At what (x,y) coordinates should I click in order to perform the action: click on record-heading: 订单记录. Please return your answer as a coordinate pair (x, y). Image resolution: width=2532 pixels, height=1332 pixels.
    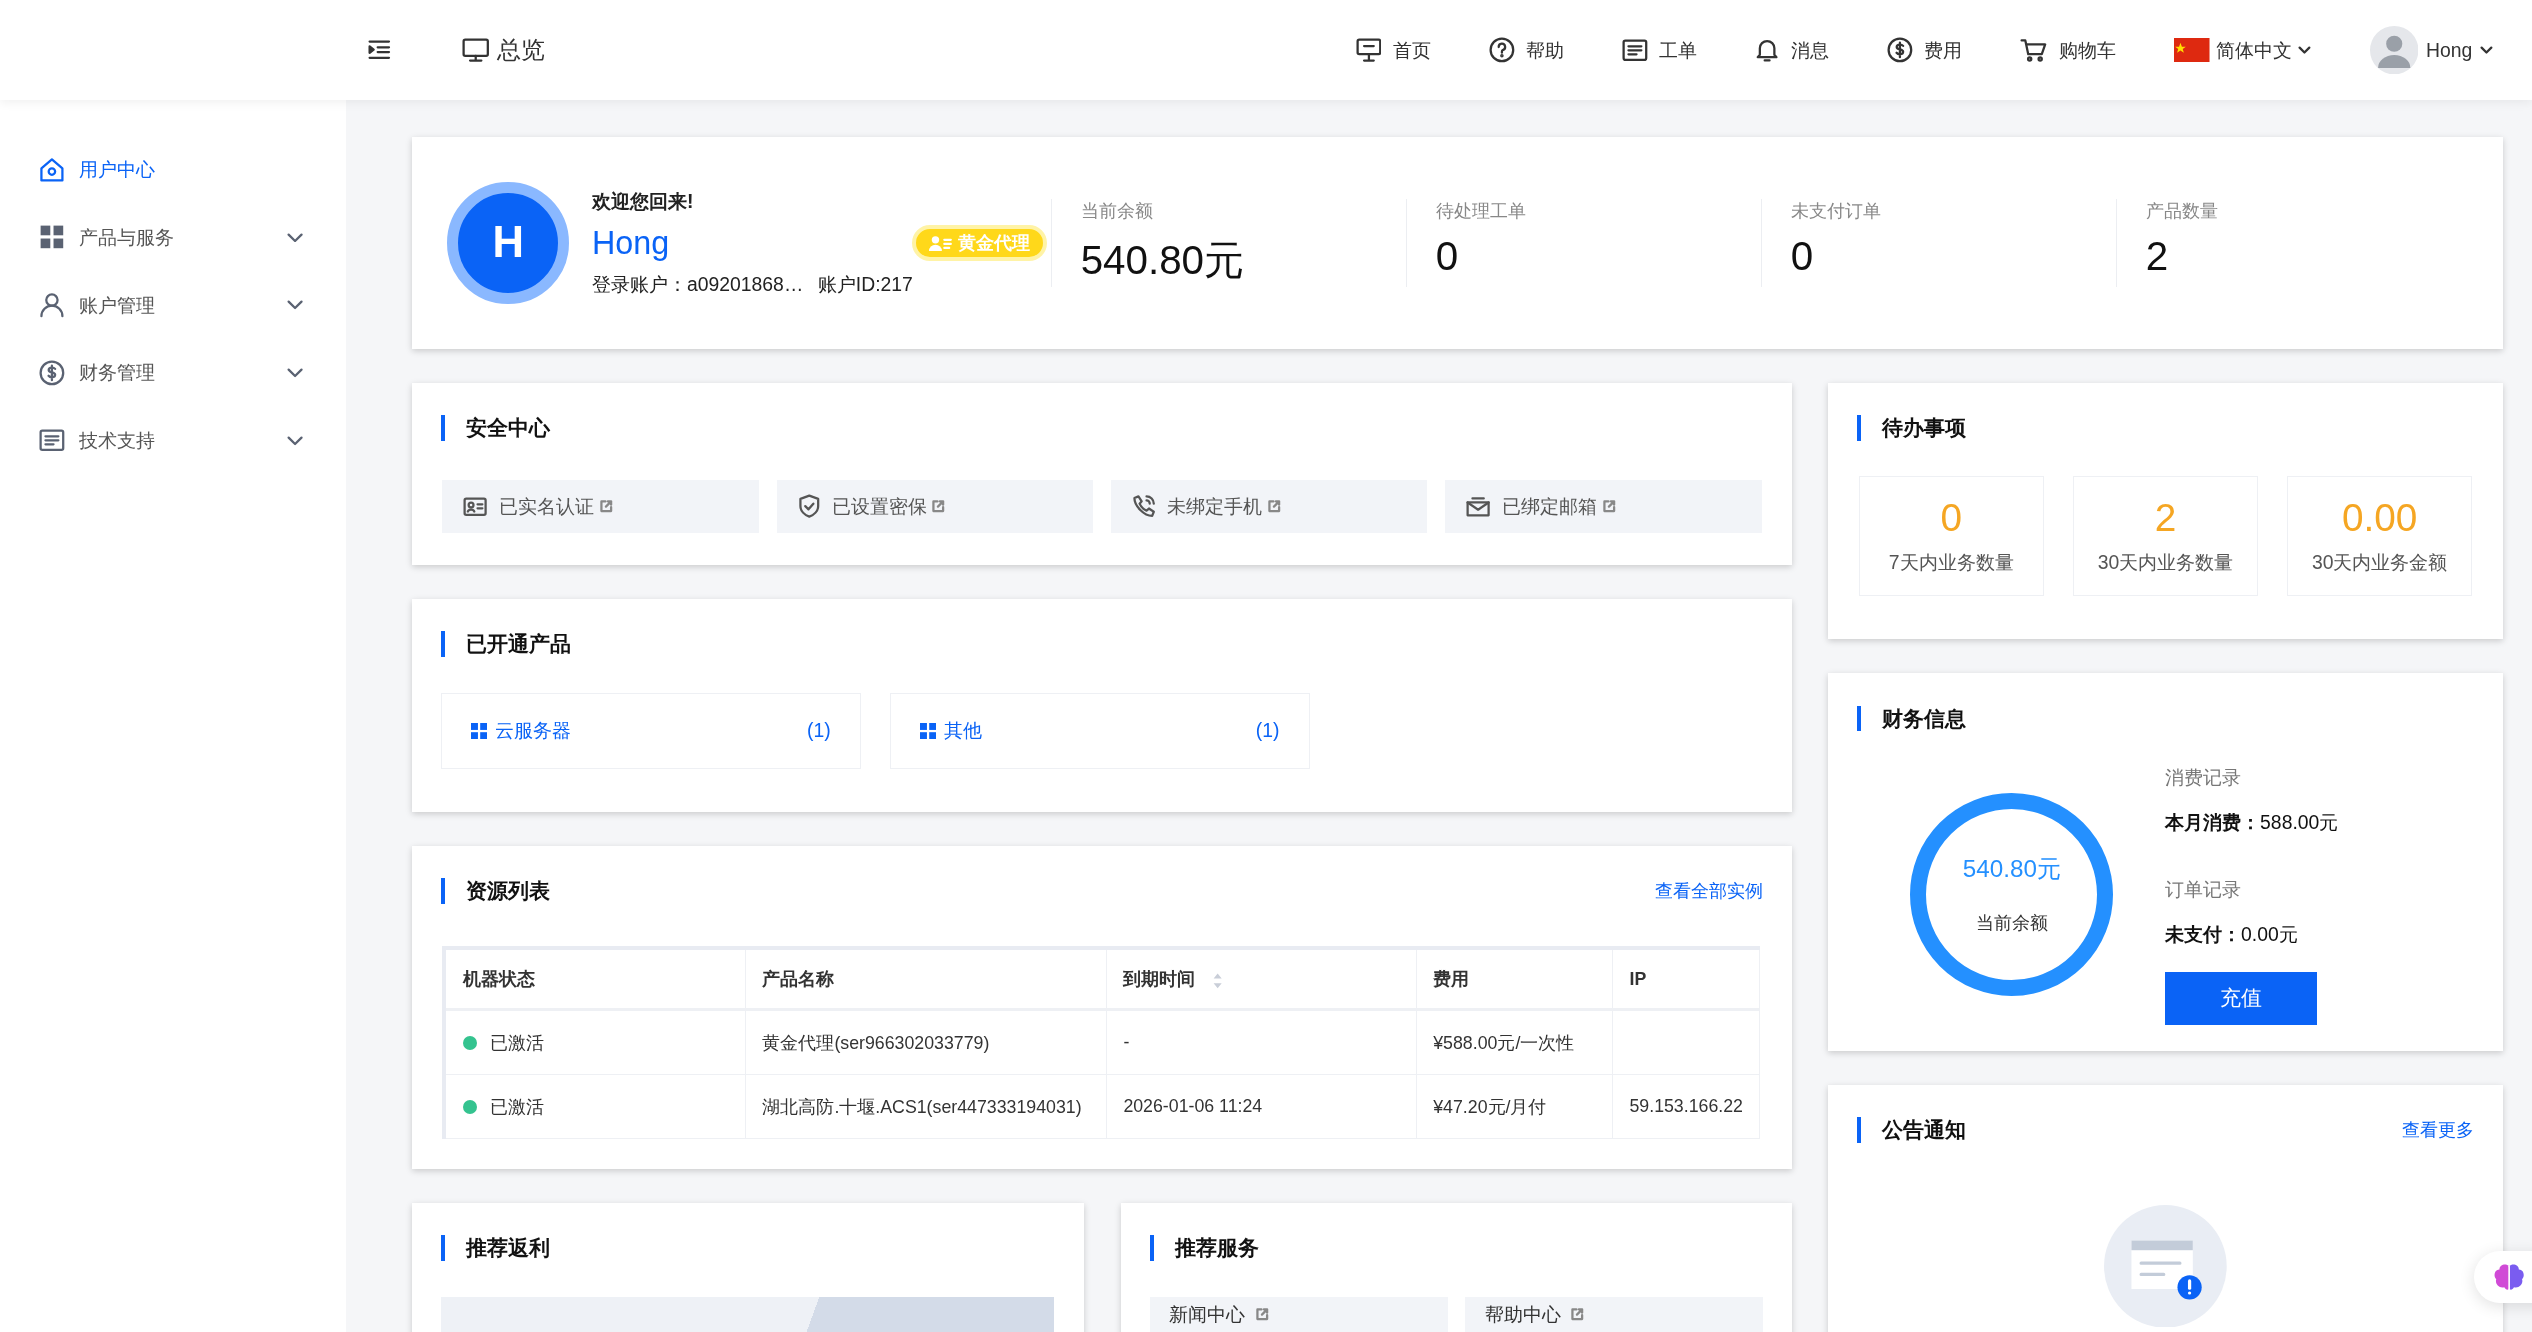
    Looking at the image, I should click on (2204, 889).